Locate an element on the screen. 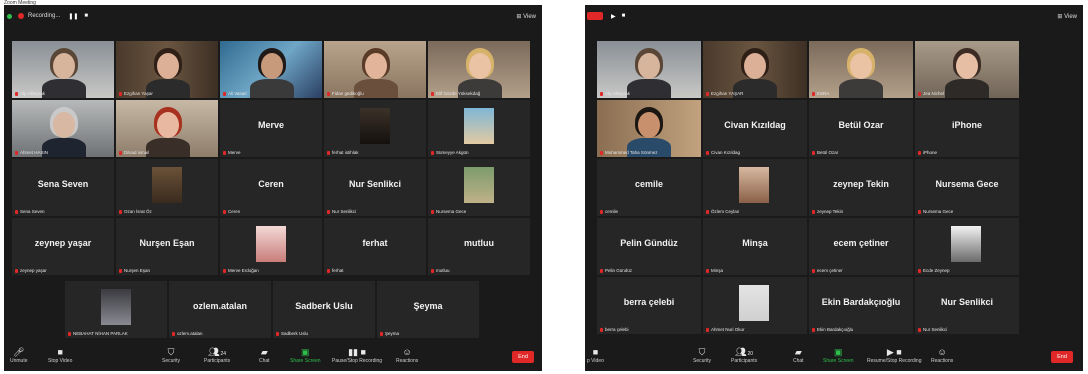  participant-tile: Nursema Gece Nursema Gece is located at coordinates (967, 187).